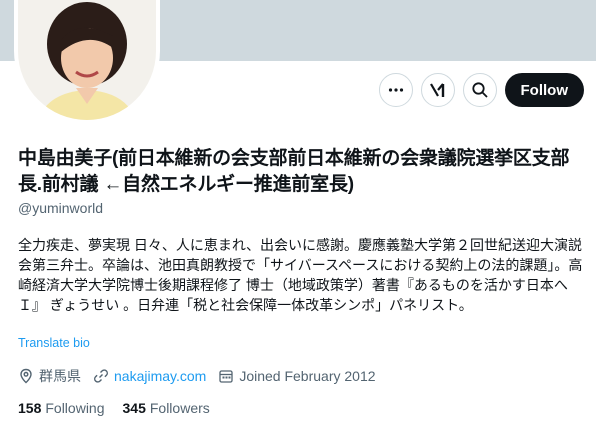  I want to click on followers-link: 345 Followers, so click(166, 408).